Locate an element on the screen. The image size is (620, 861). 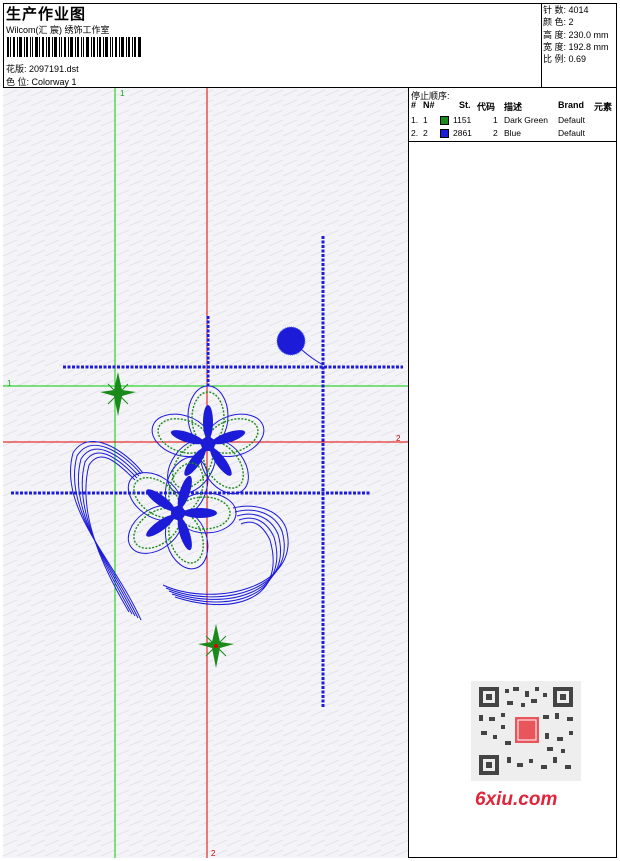
col-description: 描述 is located at coordinates (513, 107).